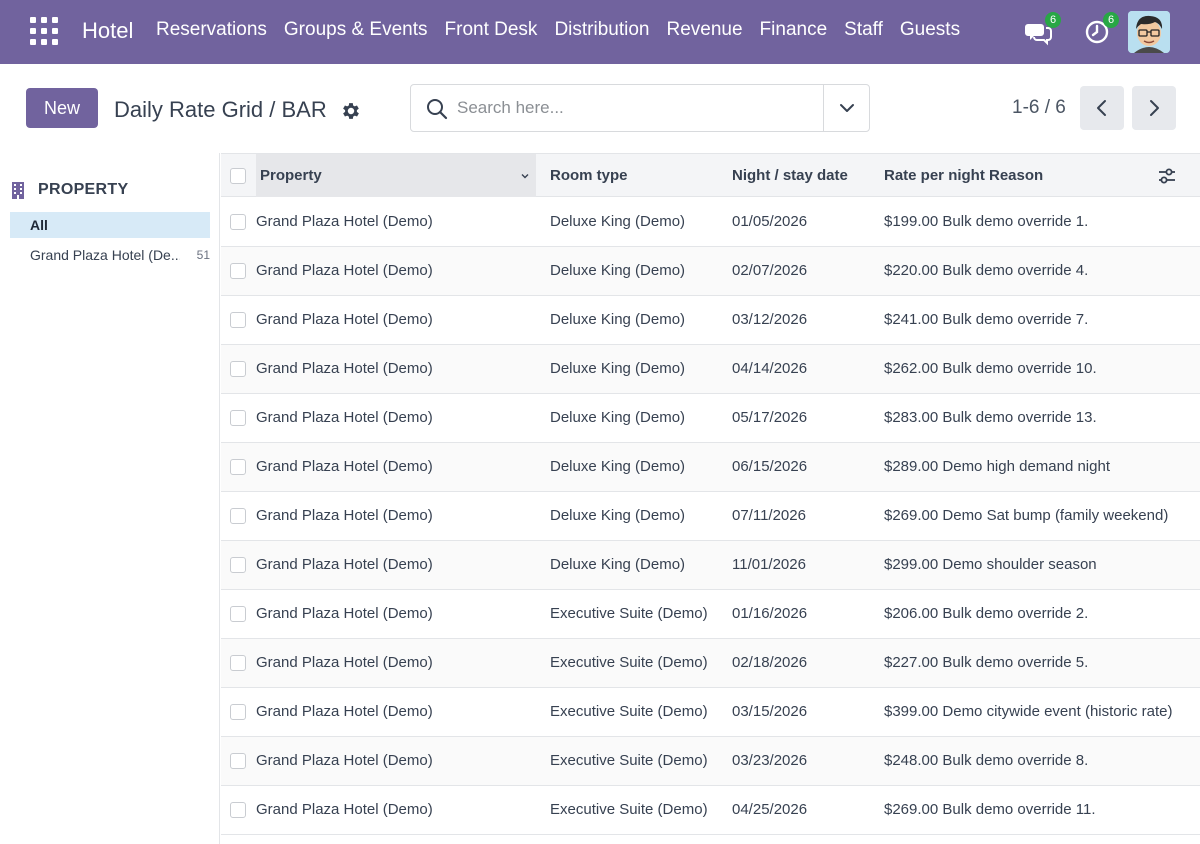 This screenshot has height=844, width=1200. Describe the element at coordinates (986, 613) in the screenshot. I see `cell-rate-reason: $206.00 Bulk demo override 2.` at that location.